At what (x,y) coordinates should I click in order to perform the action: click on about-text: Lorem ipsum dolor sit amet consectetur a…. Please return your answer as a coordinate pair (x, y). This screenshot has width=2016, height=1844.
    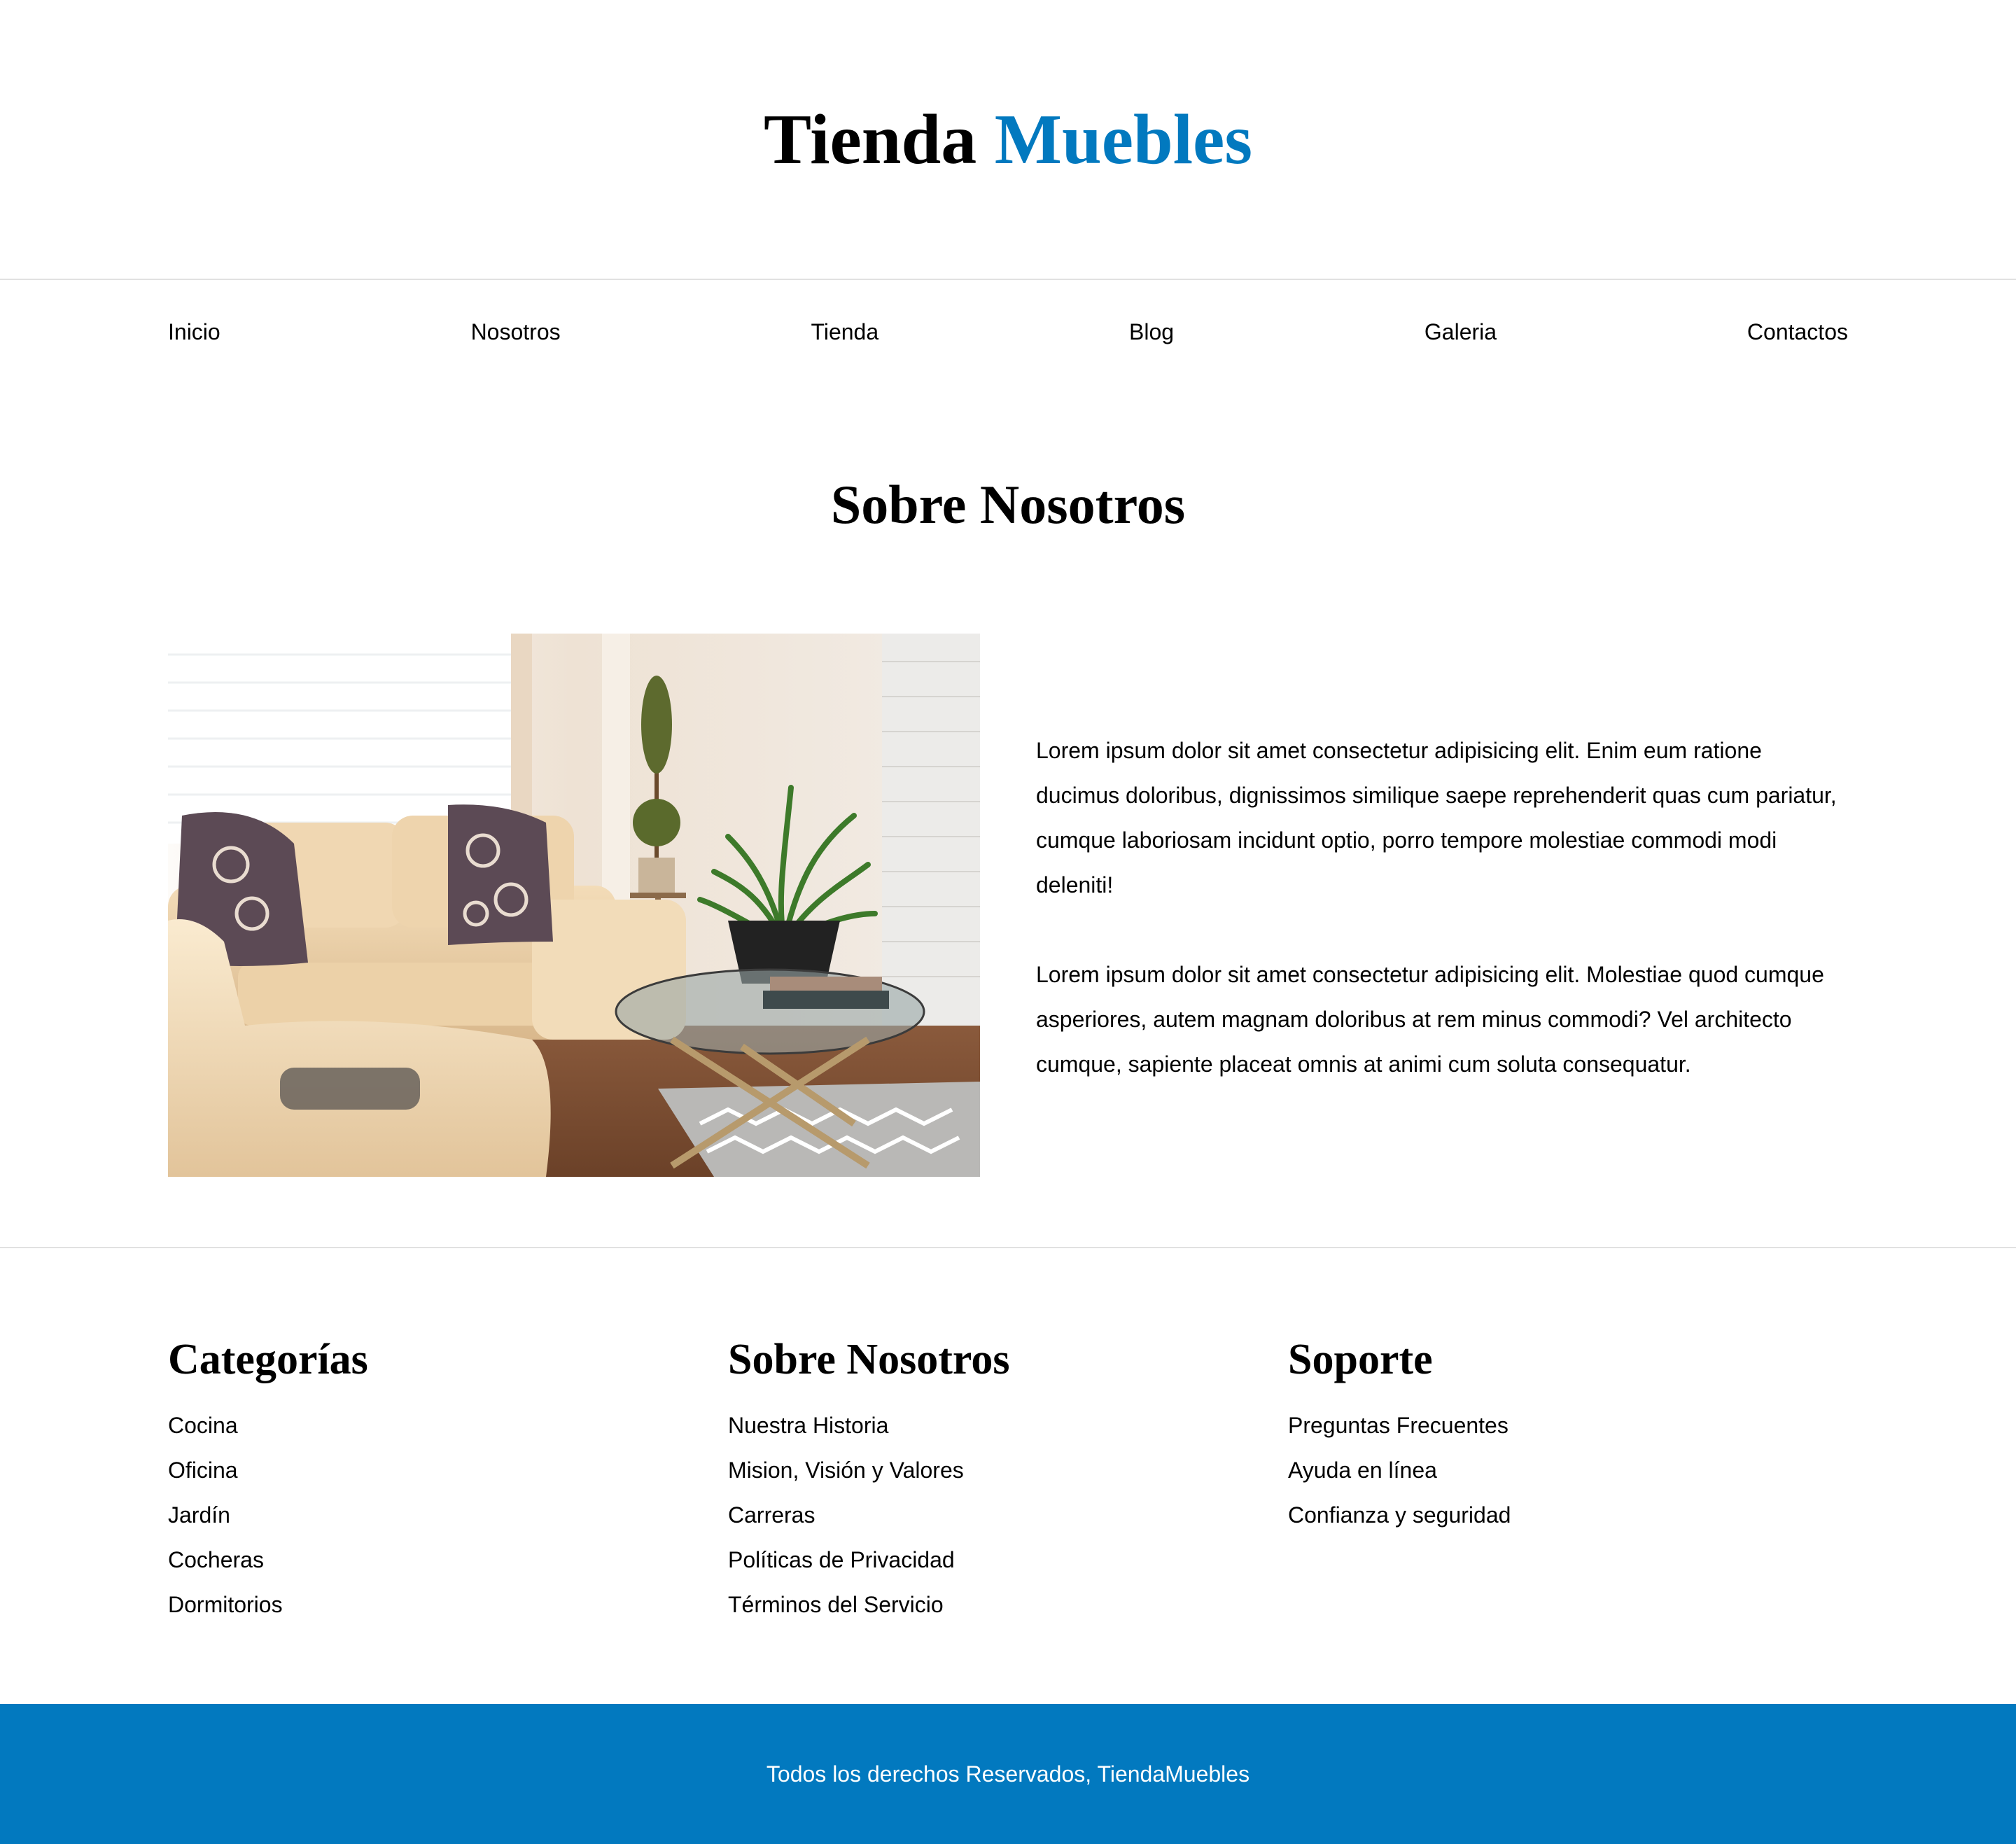
    Looking at the image, I should click on (1442, 929).